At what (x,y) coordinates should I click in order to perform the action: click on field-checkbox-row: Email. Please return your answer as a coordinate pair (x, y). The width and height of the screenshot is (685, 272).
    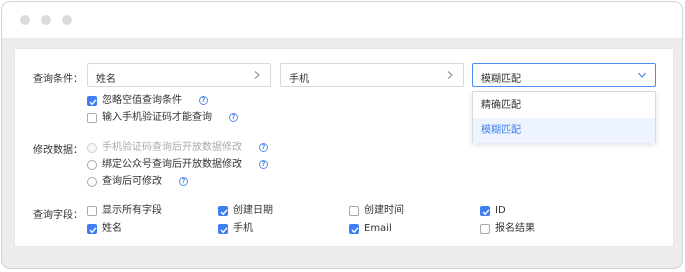
    Looking at the image, I should click on (404, 229).